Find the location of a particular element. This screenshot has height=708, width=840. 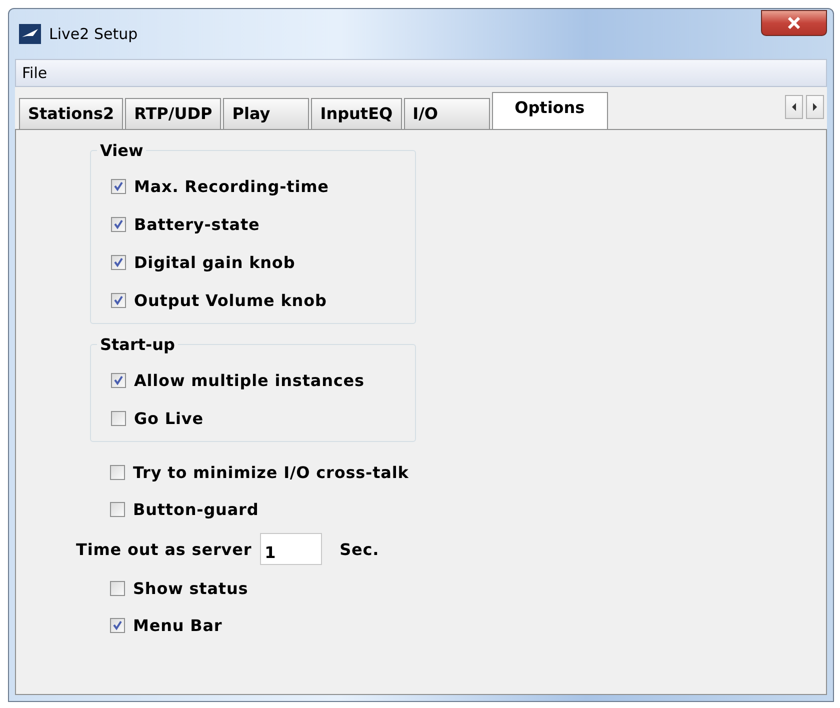

scroll-left-button is located at coordinates (794, 107).